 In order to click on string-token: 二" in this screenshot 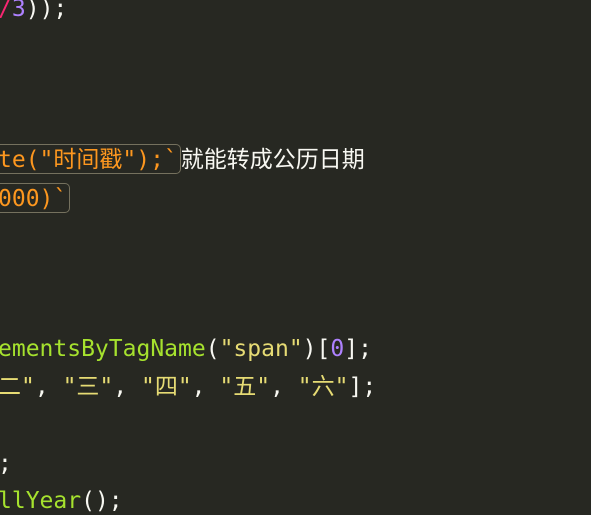, I will do `click(17, 387)`.